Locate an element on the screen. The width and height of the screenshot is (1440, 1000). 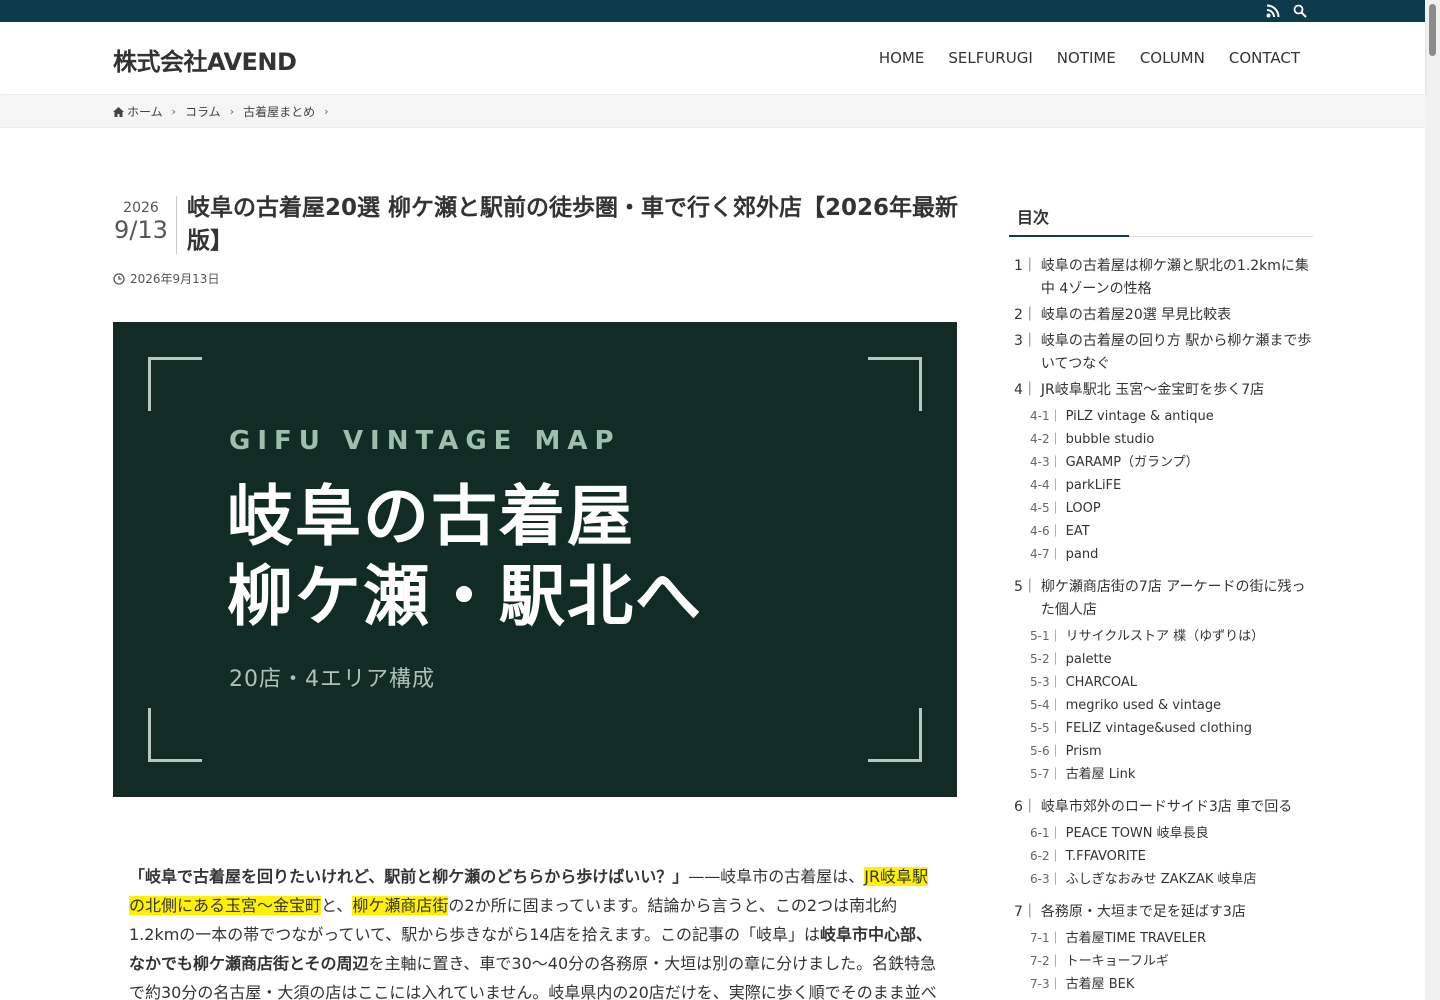
toc-item-label: 各務原・大垣まで足を延ばす3店 is located at coordinates (1143, 912).